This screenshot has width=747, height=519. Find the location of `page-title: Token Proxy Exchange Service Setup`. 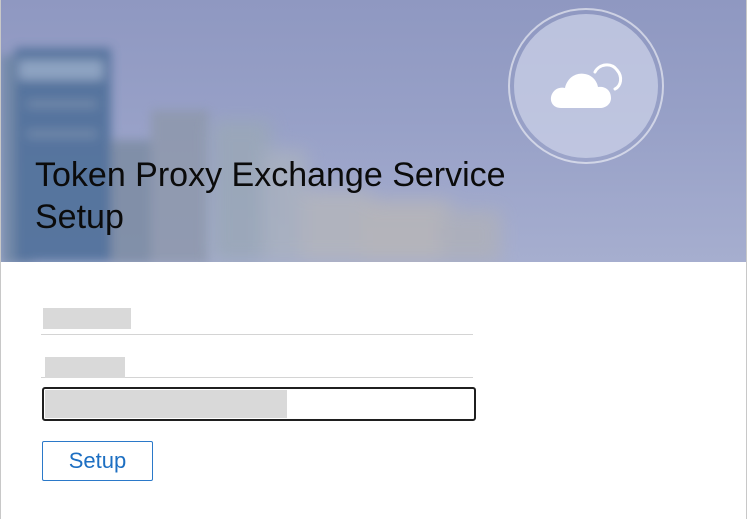

page-title: Token Proxy Exchange Service Setup is located at coordinates (270, 196).